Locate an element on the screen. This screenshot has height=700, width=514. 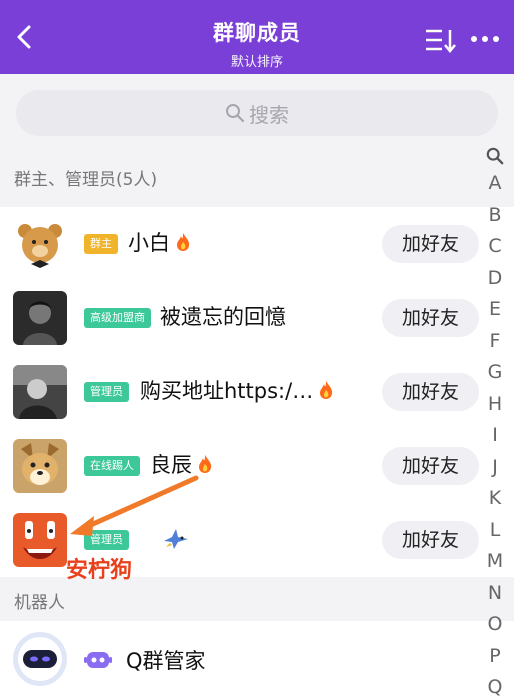
section-header-admins: 群主、管理员(5人) is located at coordinates (257, 180).